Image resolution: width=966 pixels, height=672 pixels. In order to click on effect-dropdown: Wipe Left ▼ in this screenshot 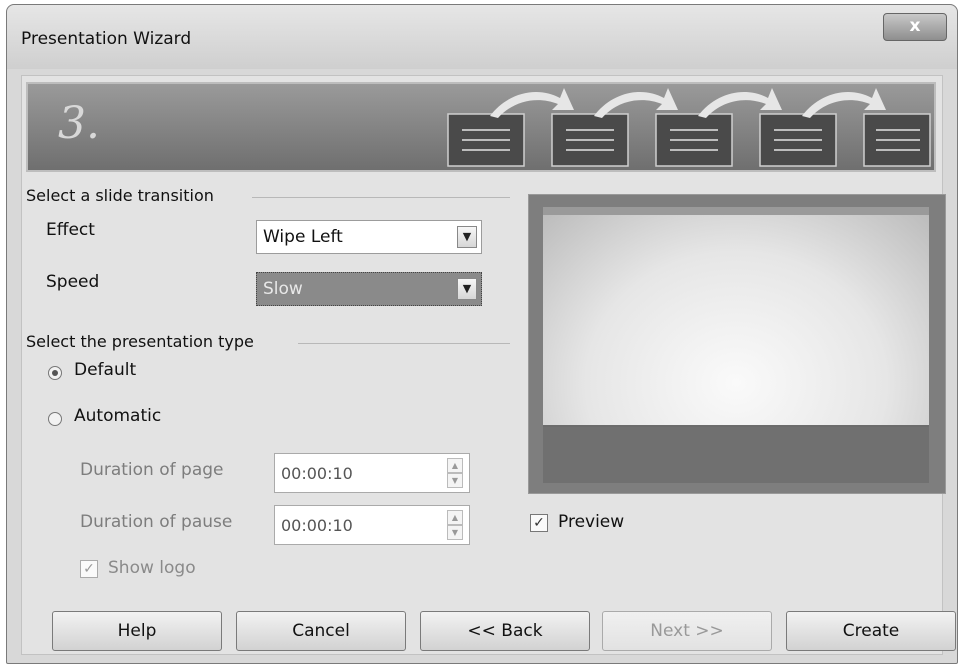, I will do `click(369, 237)`.